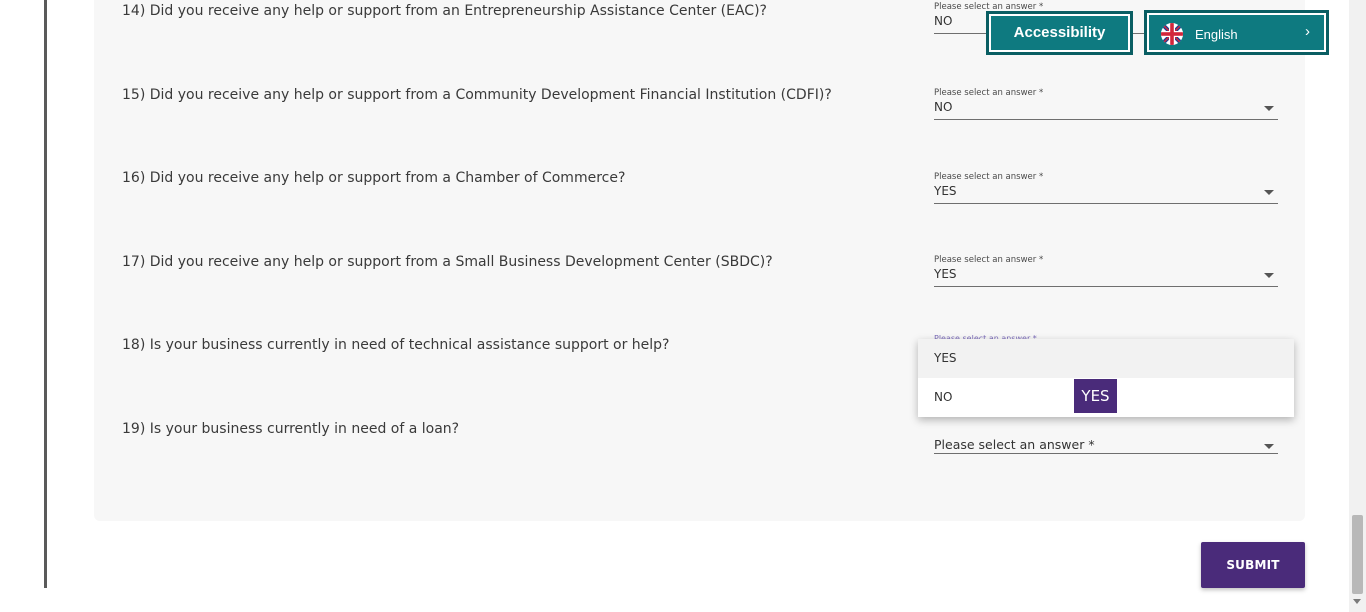 Image resolution: width=1366 pixels, height=612 pixels. Describe the element at coordinates (1059, 33) in the screenshot. I see `accessibility-button: Accessibility` at that location.